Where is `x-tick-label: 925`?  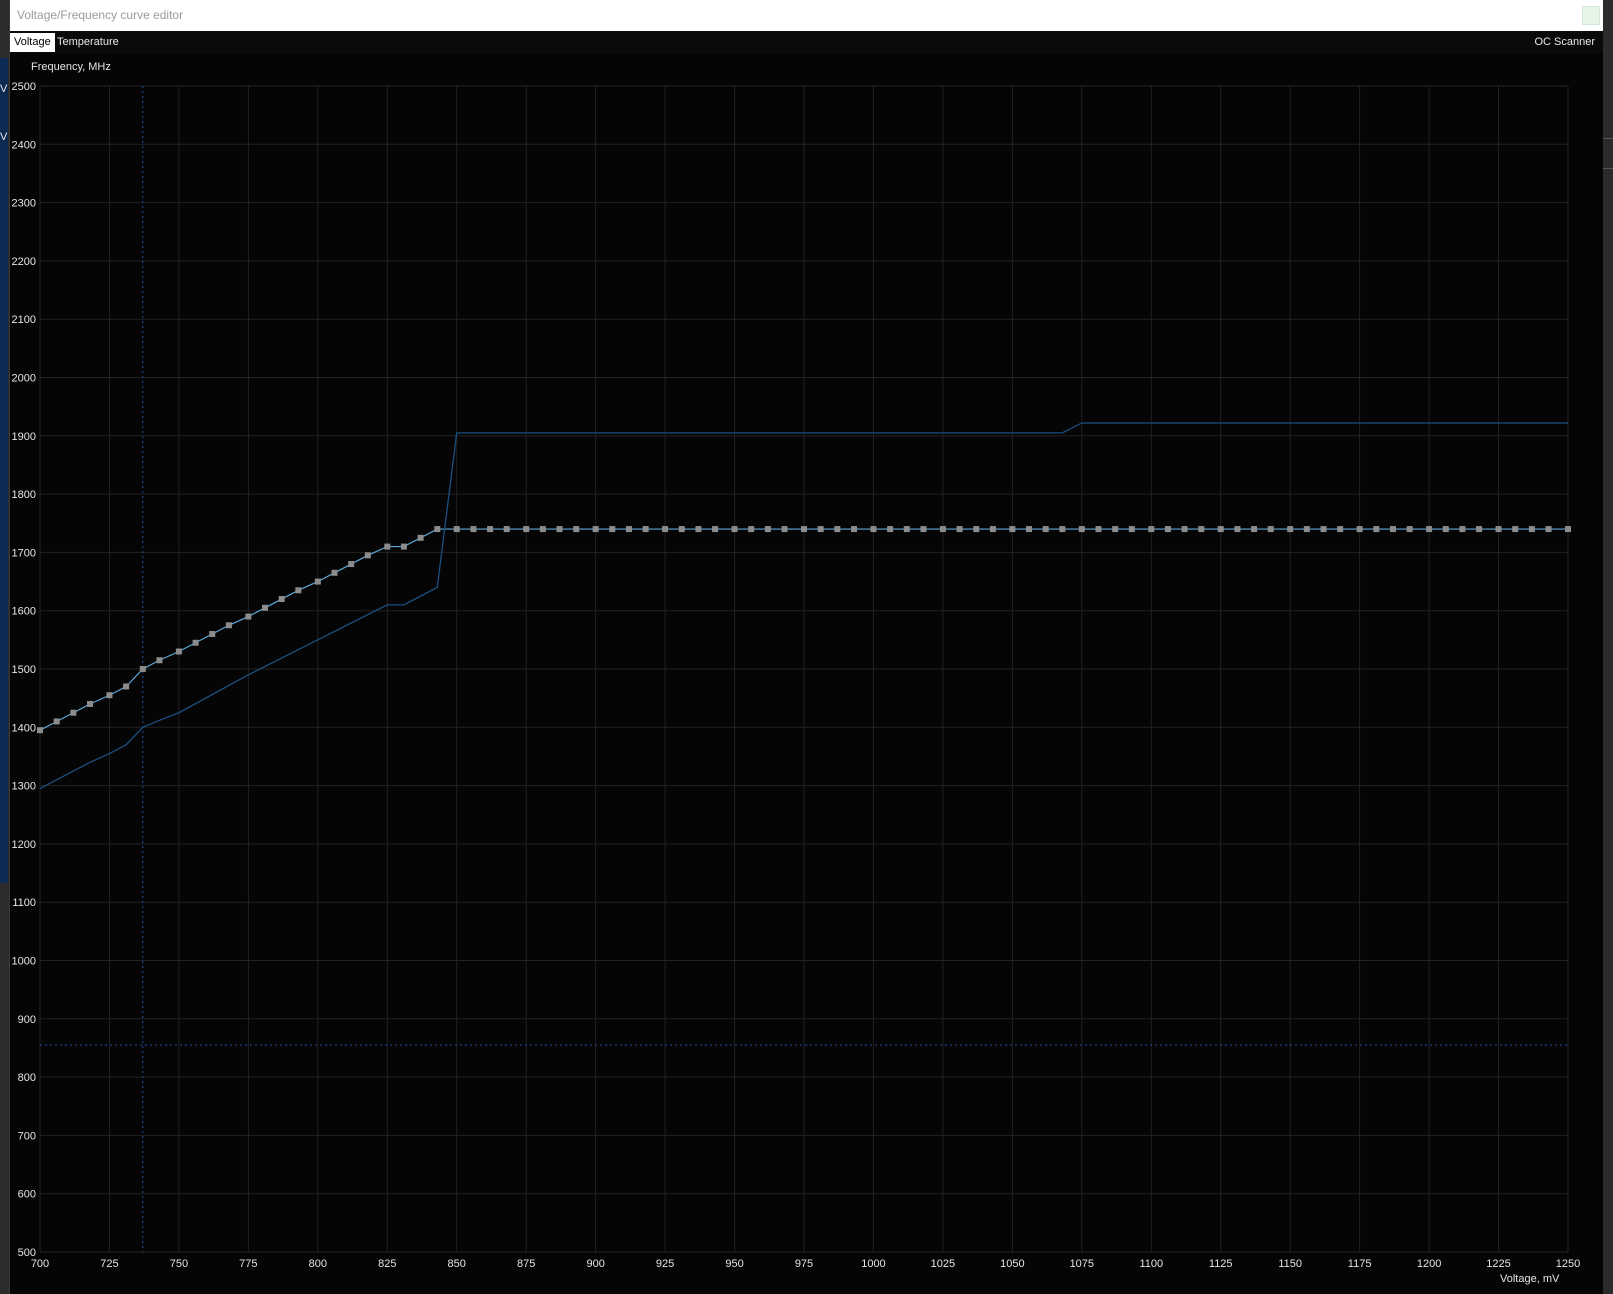 x-tick-label: 925 is located at coordinates (665, 1264).